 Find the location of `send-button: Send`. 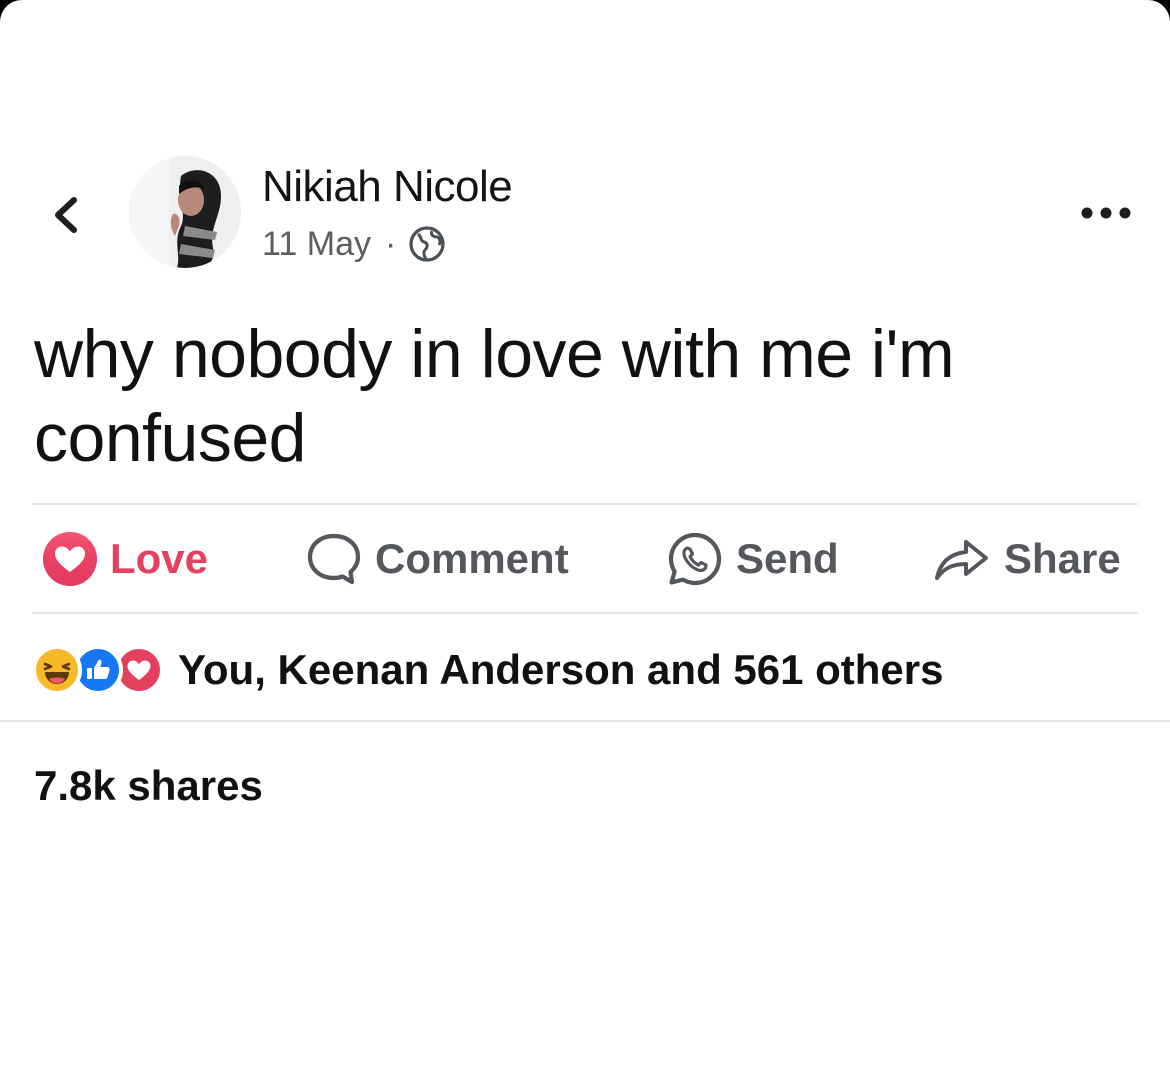

send-button: Send is located at coordinates (752, 559).